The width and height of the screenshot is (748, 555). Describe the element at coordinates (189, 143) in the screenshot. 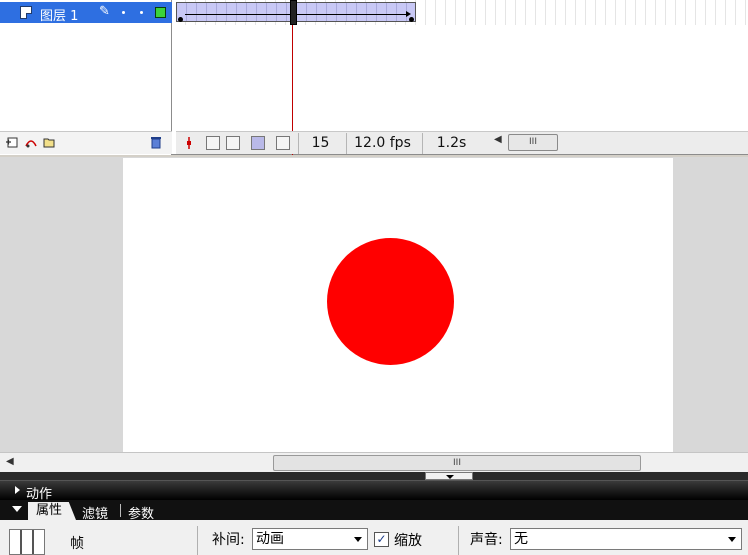

I see `center-frame-icon` at that location.